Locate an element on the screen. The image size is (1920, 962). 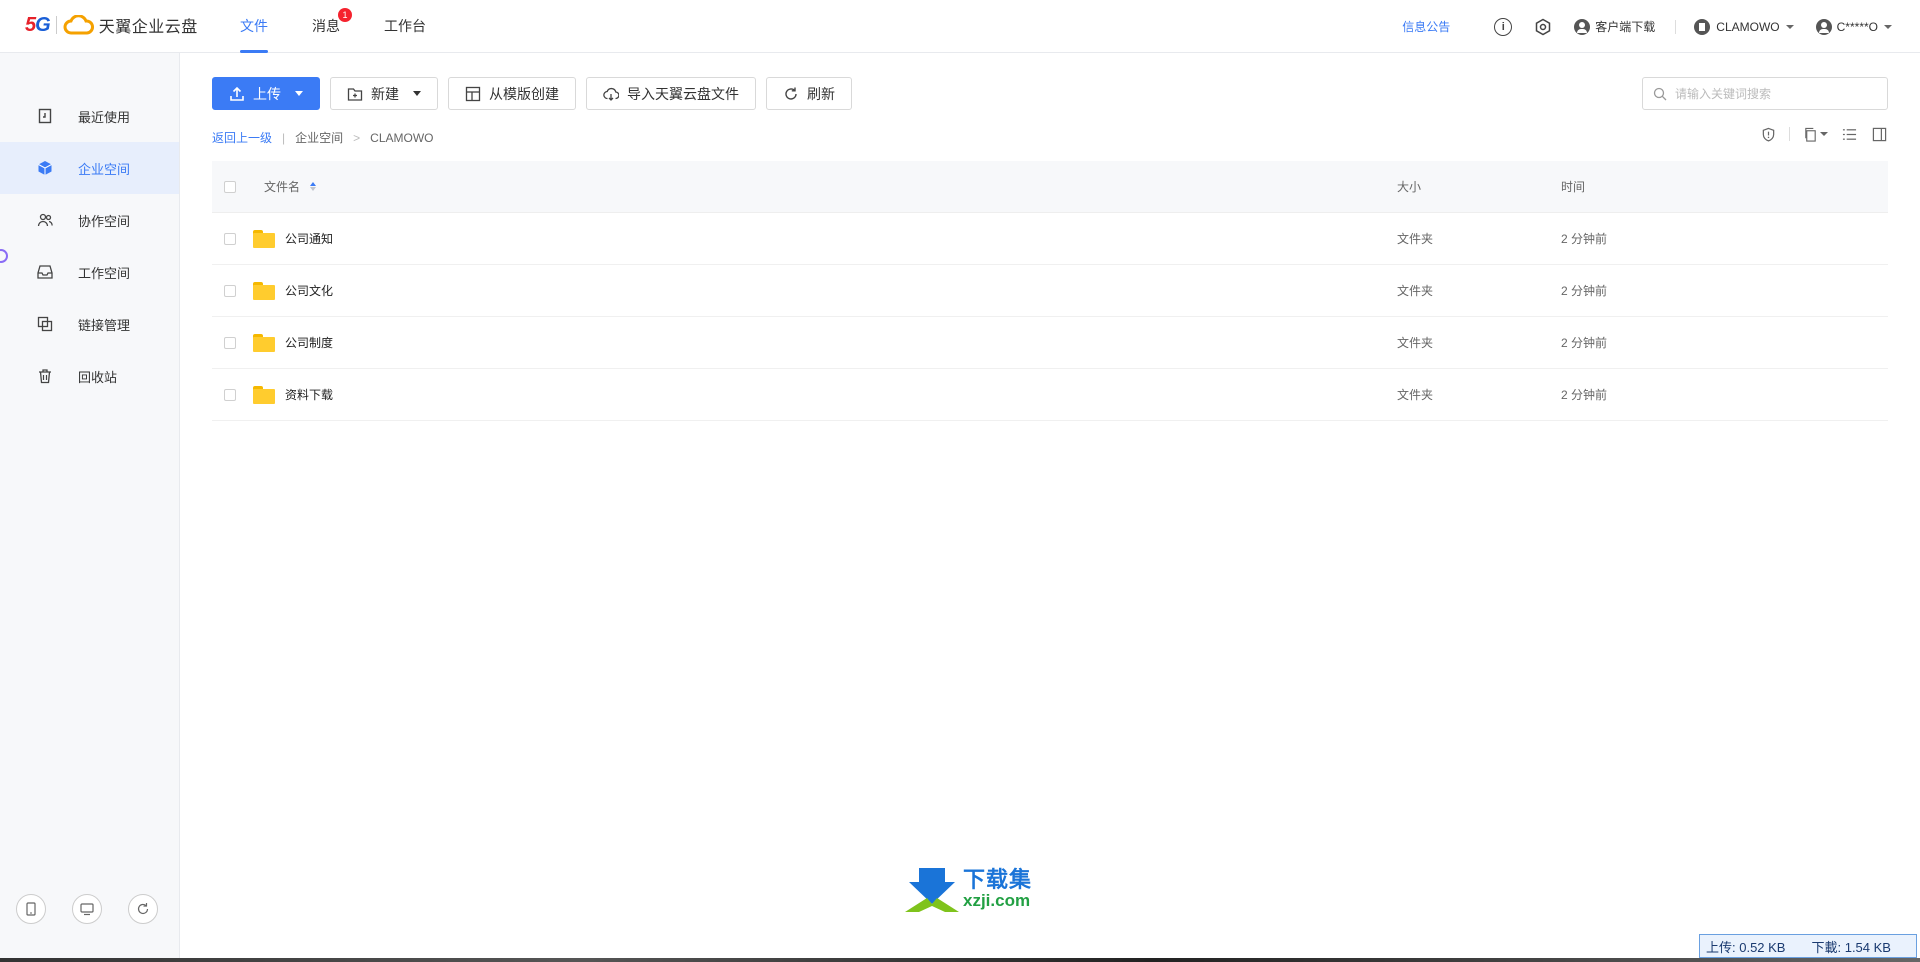
trash-icon is located at coordinates (45, 376).